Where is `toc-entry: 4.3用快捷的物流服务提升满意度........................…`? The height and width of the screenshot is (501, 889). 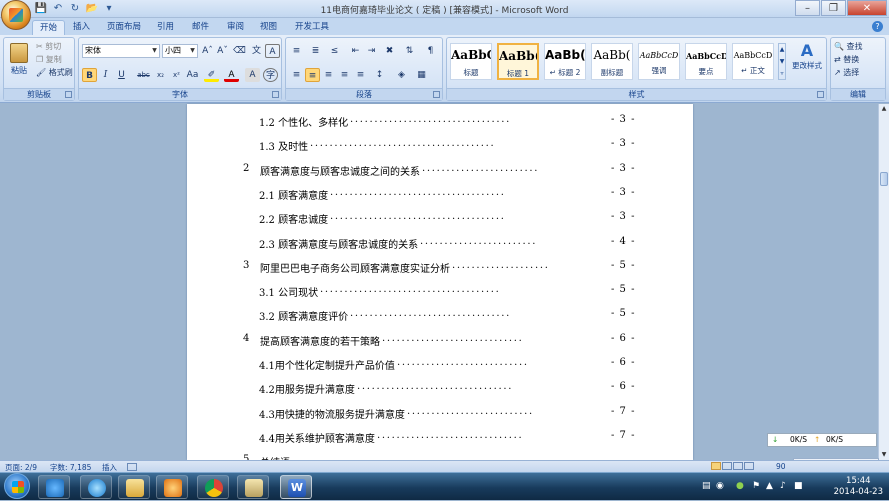 toc-entry: 4.3用快捷的物流服务提升满意度........................… is located at coordinates (440, 414).